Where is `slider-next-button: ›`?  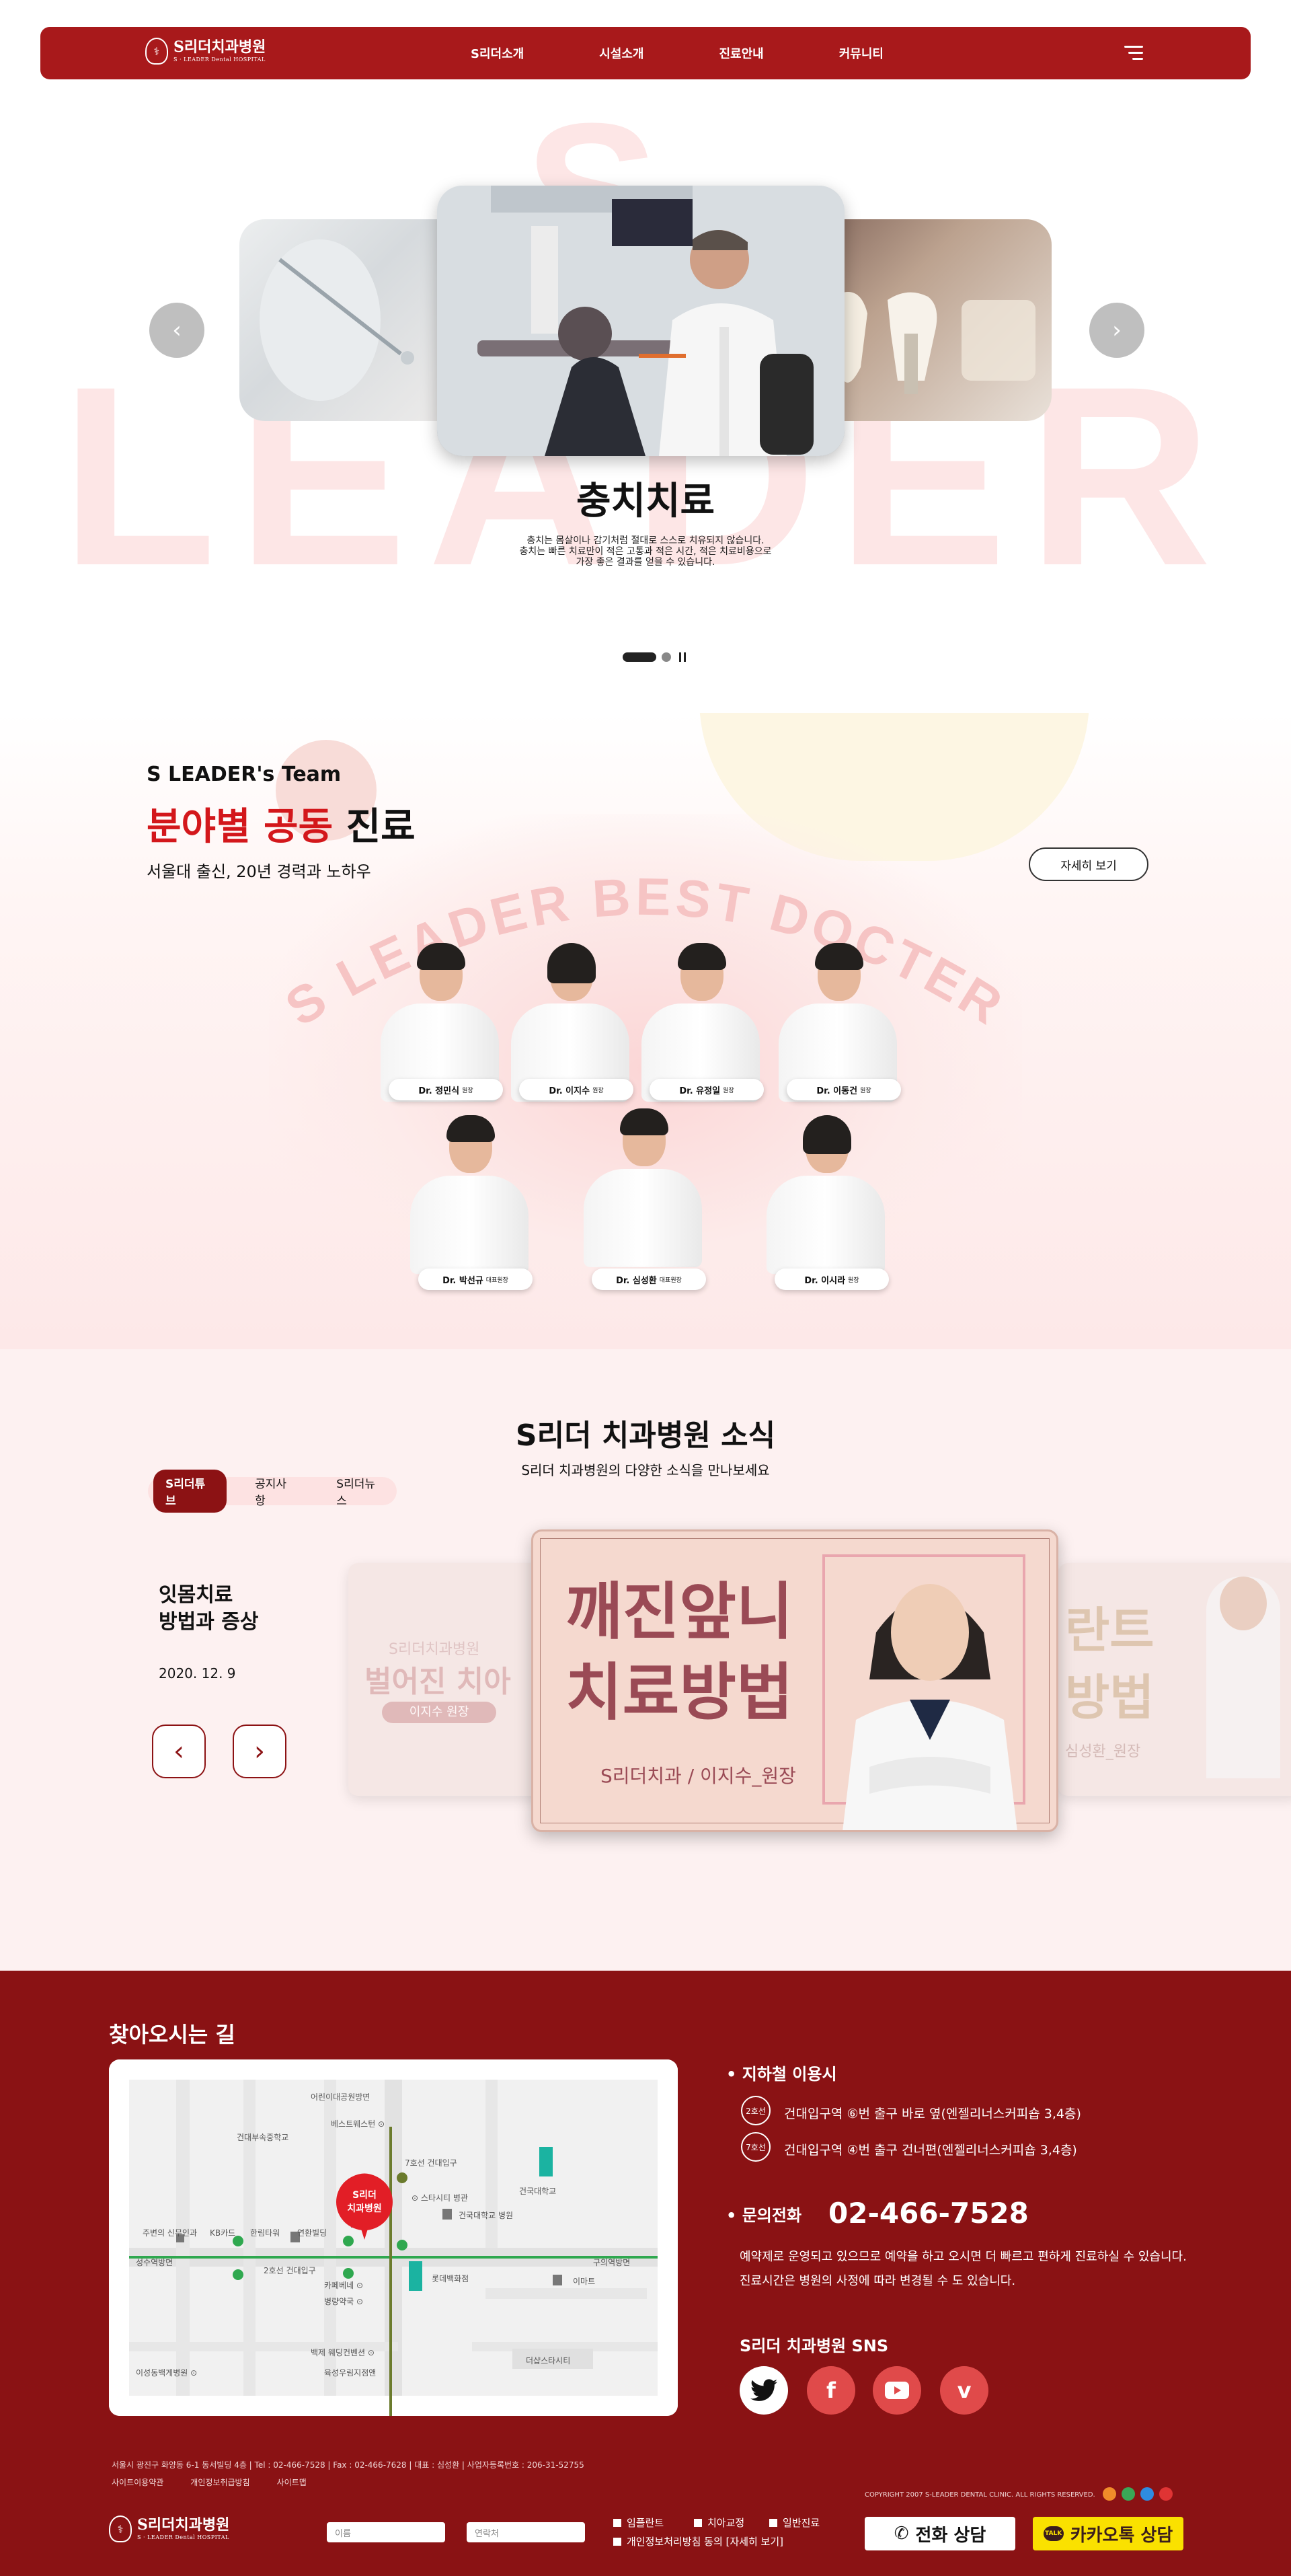 slider-next-button: › is located at coordinates (1116, 330).